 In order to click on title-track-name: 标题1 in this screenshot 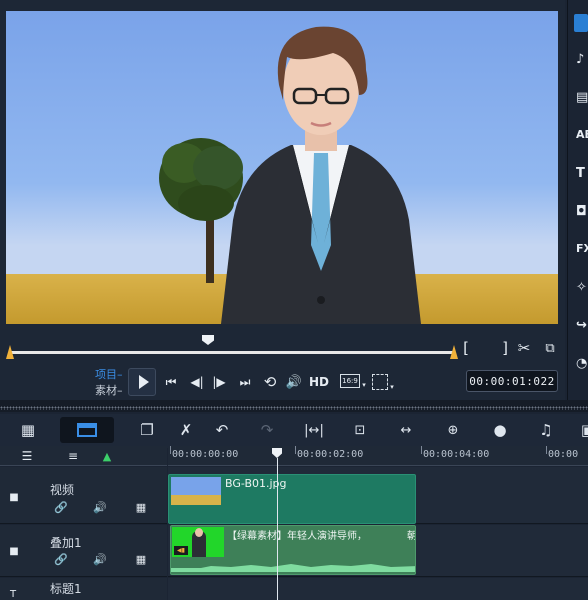, I will do `click(66, 589)`.